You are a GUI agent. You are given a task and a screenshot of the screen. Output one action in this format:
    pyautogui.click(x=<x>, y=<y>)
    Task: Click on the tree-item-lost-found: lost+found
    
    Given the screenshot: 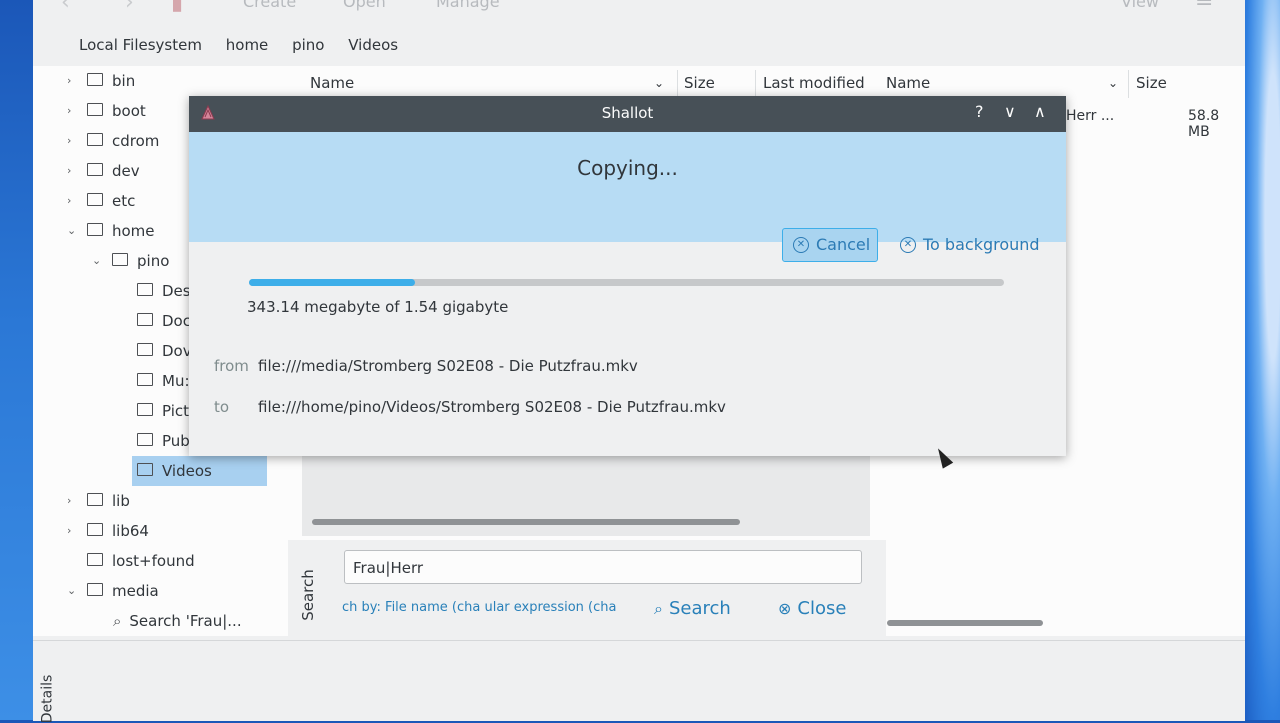 What is the action you would take?
    pyautogui.click(x=141, y=561)
    